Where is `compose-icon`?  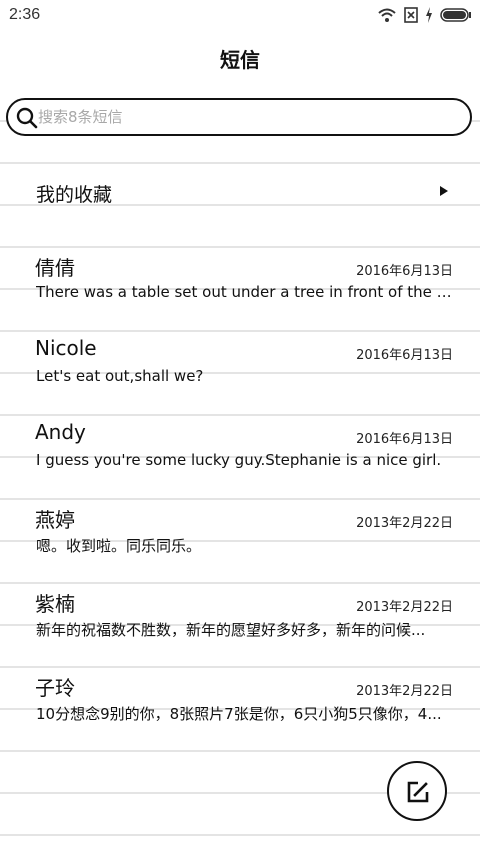
compose-icon is located at coordinates (418, 792).